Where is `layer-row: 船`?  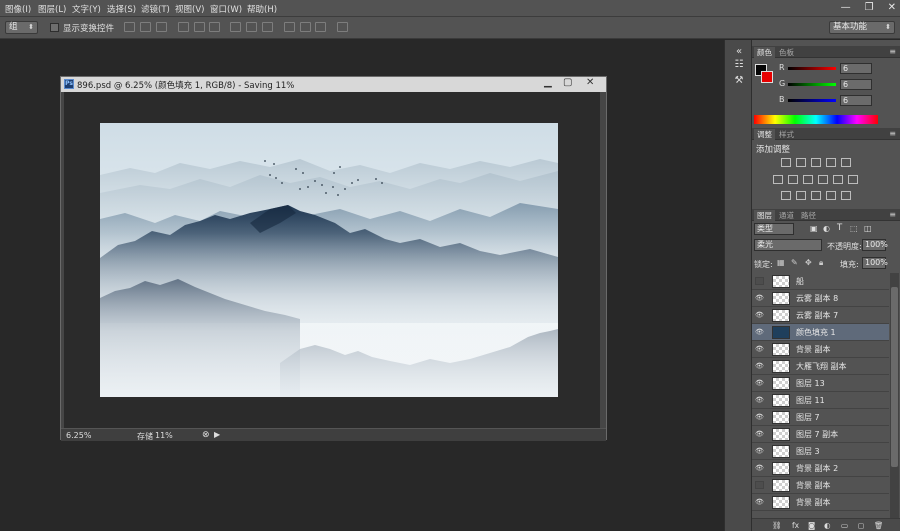 layer-row: 船 is located at coordinates (820, 281).